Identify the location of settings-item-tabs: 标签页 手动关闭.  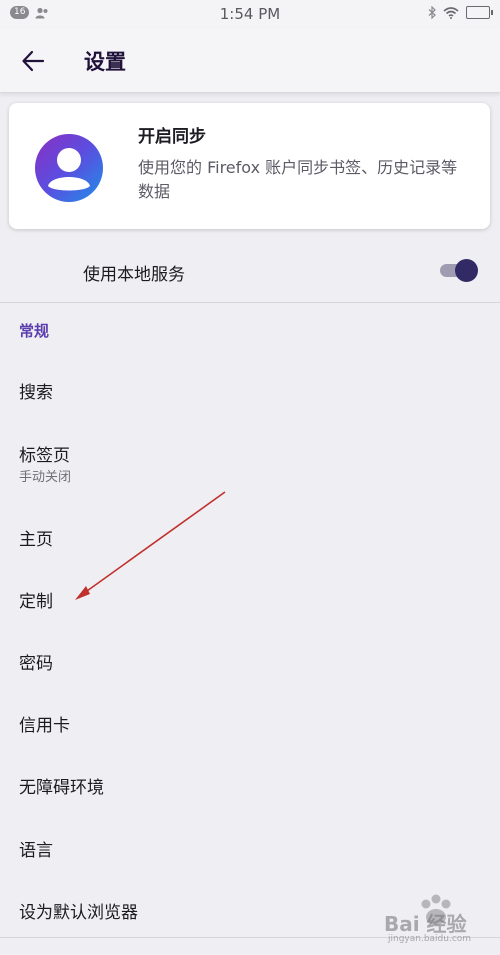
(250, 455).